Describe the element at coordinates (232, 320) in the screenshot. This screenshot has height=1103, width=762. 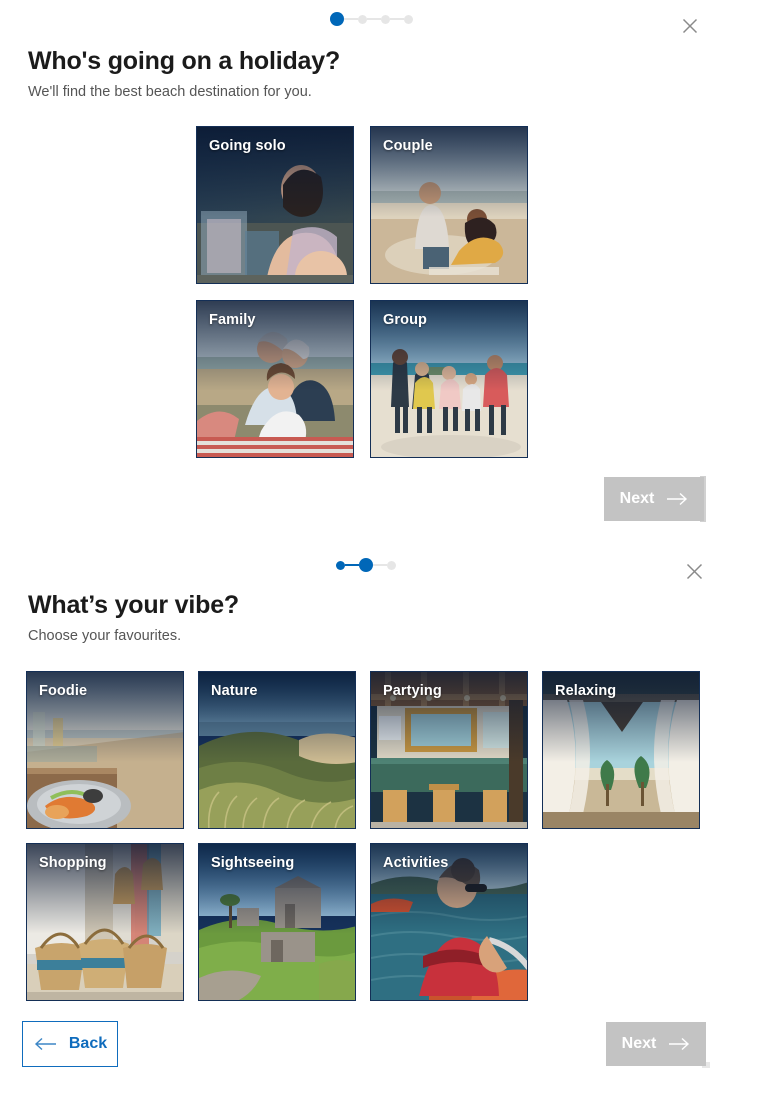
I see `card-label-family: Family` at that location.